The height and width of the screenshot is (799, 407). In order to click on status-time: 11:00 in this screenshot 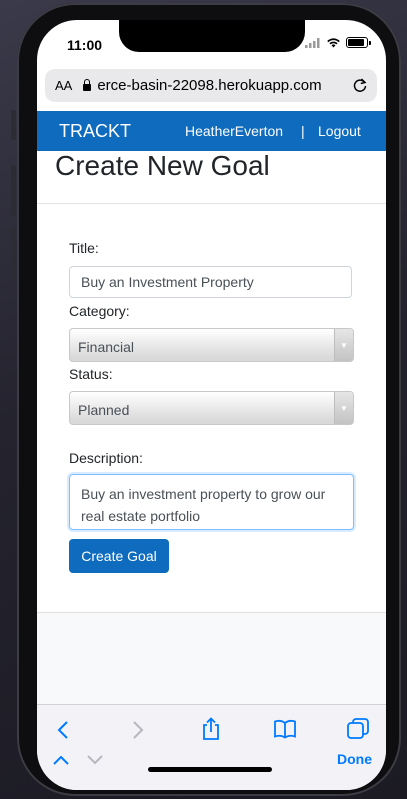, I will do `click(85, 45)`.